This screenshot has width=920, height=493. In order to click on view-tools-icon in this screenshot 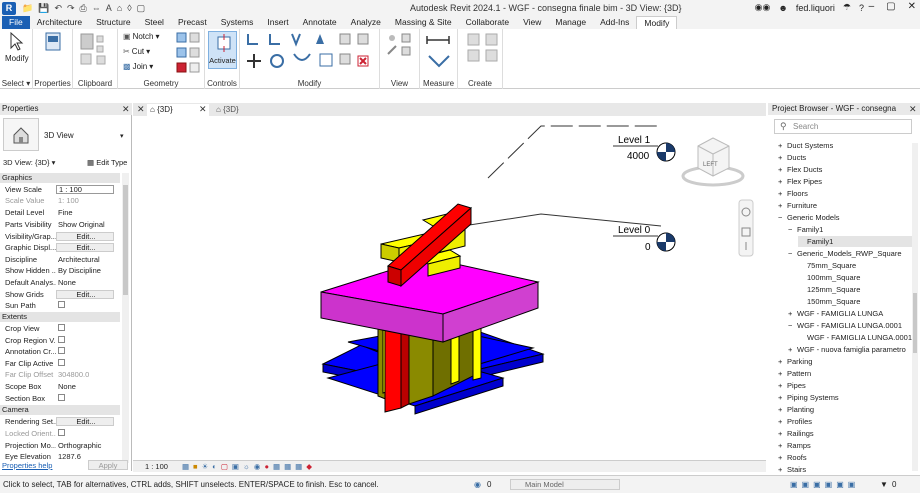, I will do `click(401, 52)`.